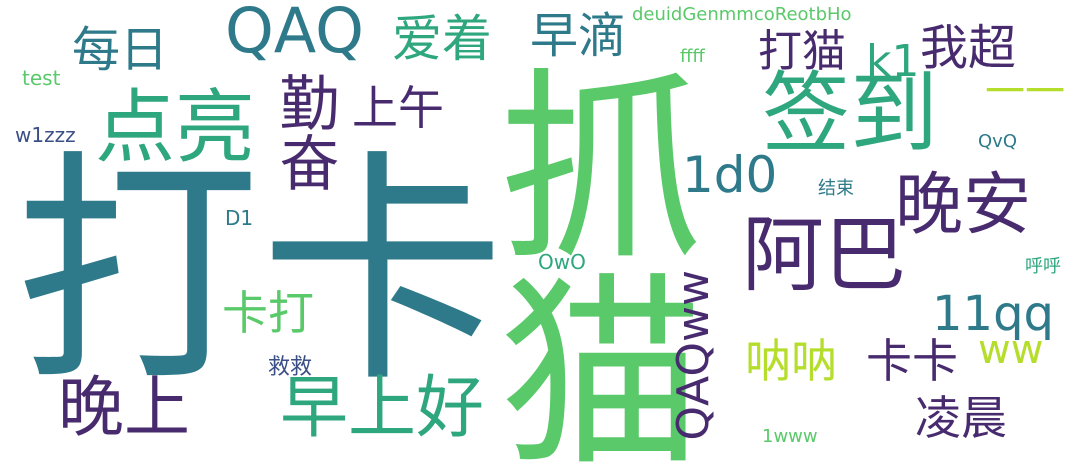  I want to click on word-d1: D1, so click(239, 218).